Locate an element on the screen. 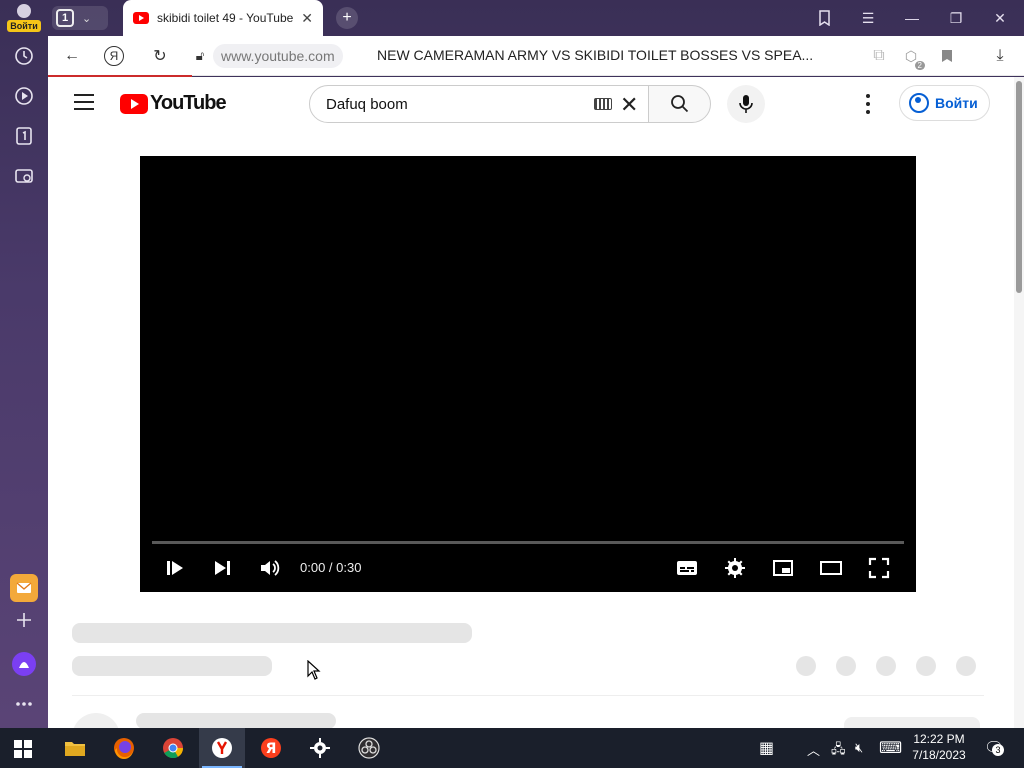 Image resolution: width=1024 pixels, height=768 pixels. profile-login-label: Войти is located at coordinates (24, 26).